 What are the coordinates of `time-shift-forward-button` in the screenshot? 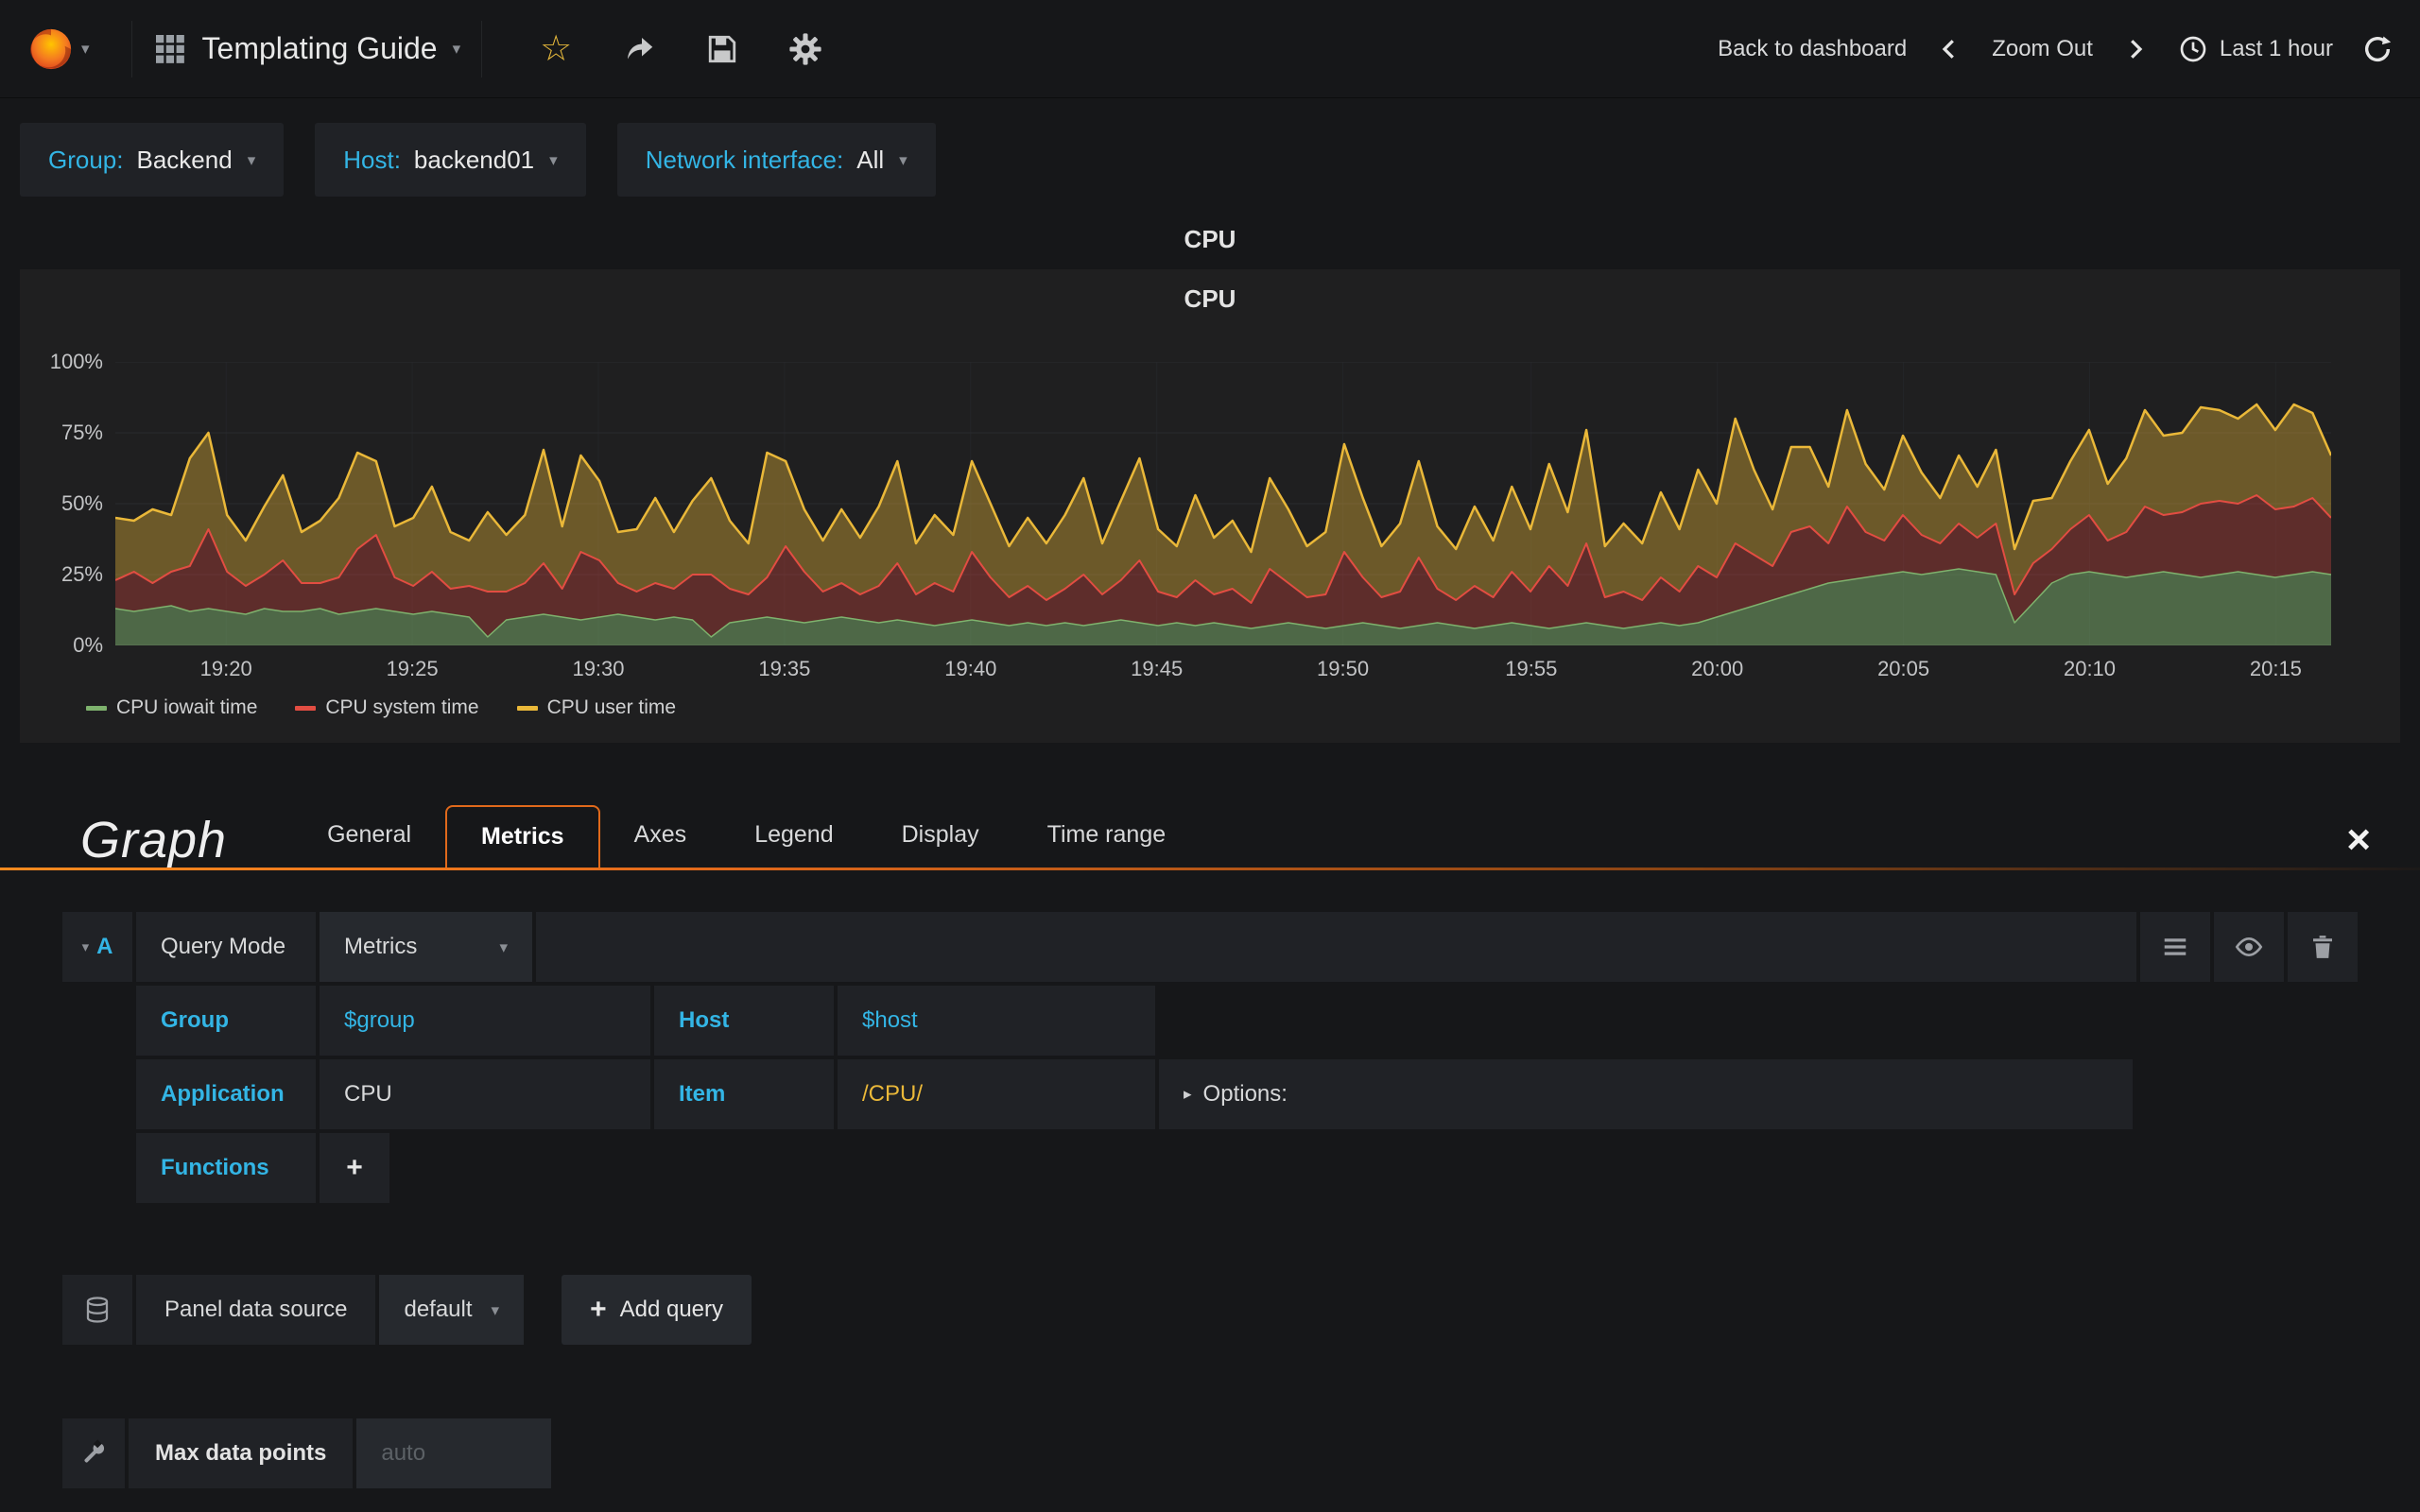 It's located at (2135, 49).